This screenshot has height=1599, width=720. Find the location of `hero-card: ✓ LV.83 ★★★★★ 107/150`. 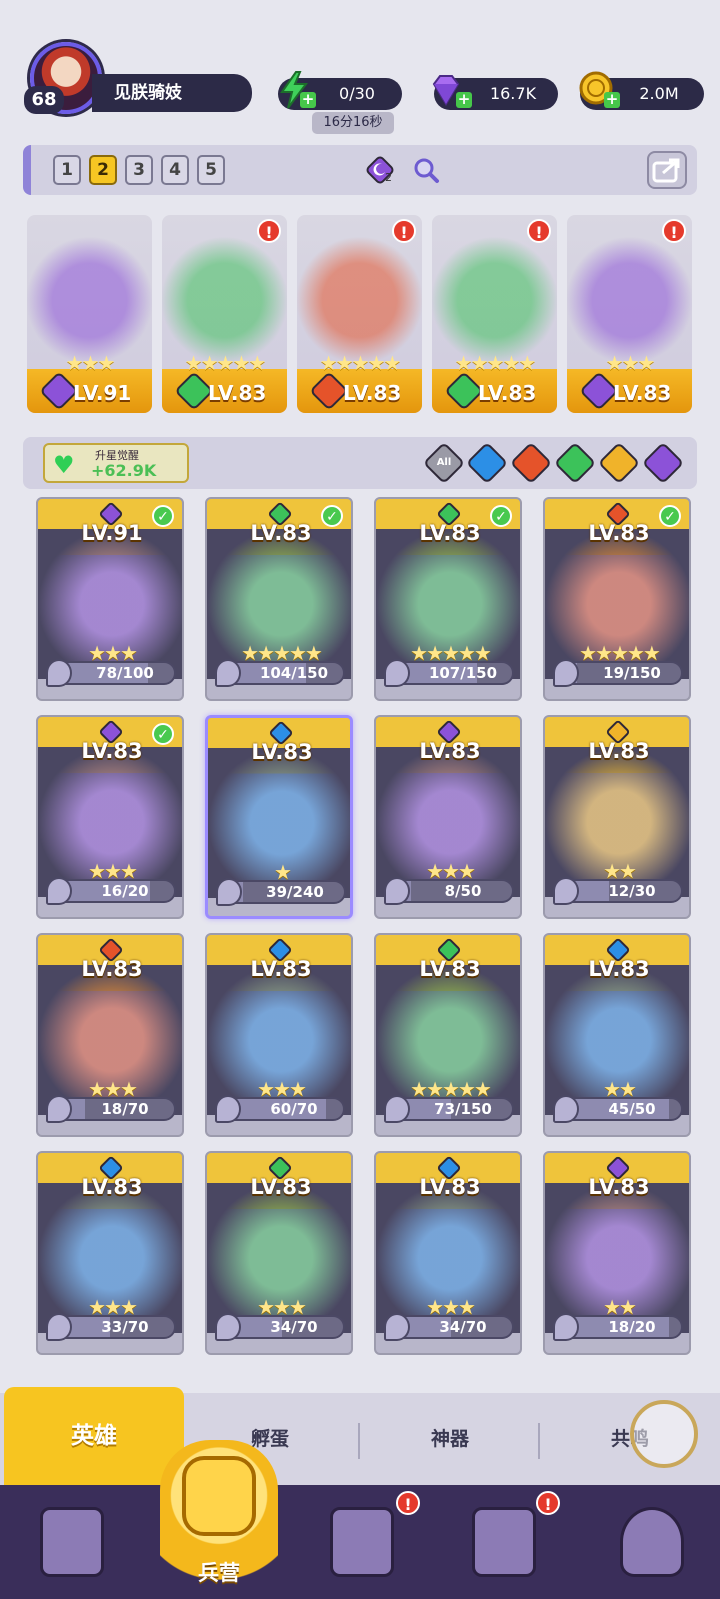

hero-card: ✓ LV.83 ★★★★★ 107/150 is located at coordinates (448, 599).